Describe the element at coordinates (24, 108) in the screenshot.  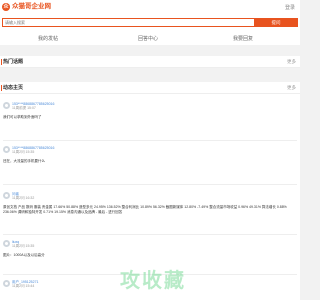
I see `post-time: 11周前提 15:07` at that location.